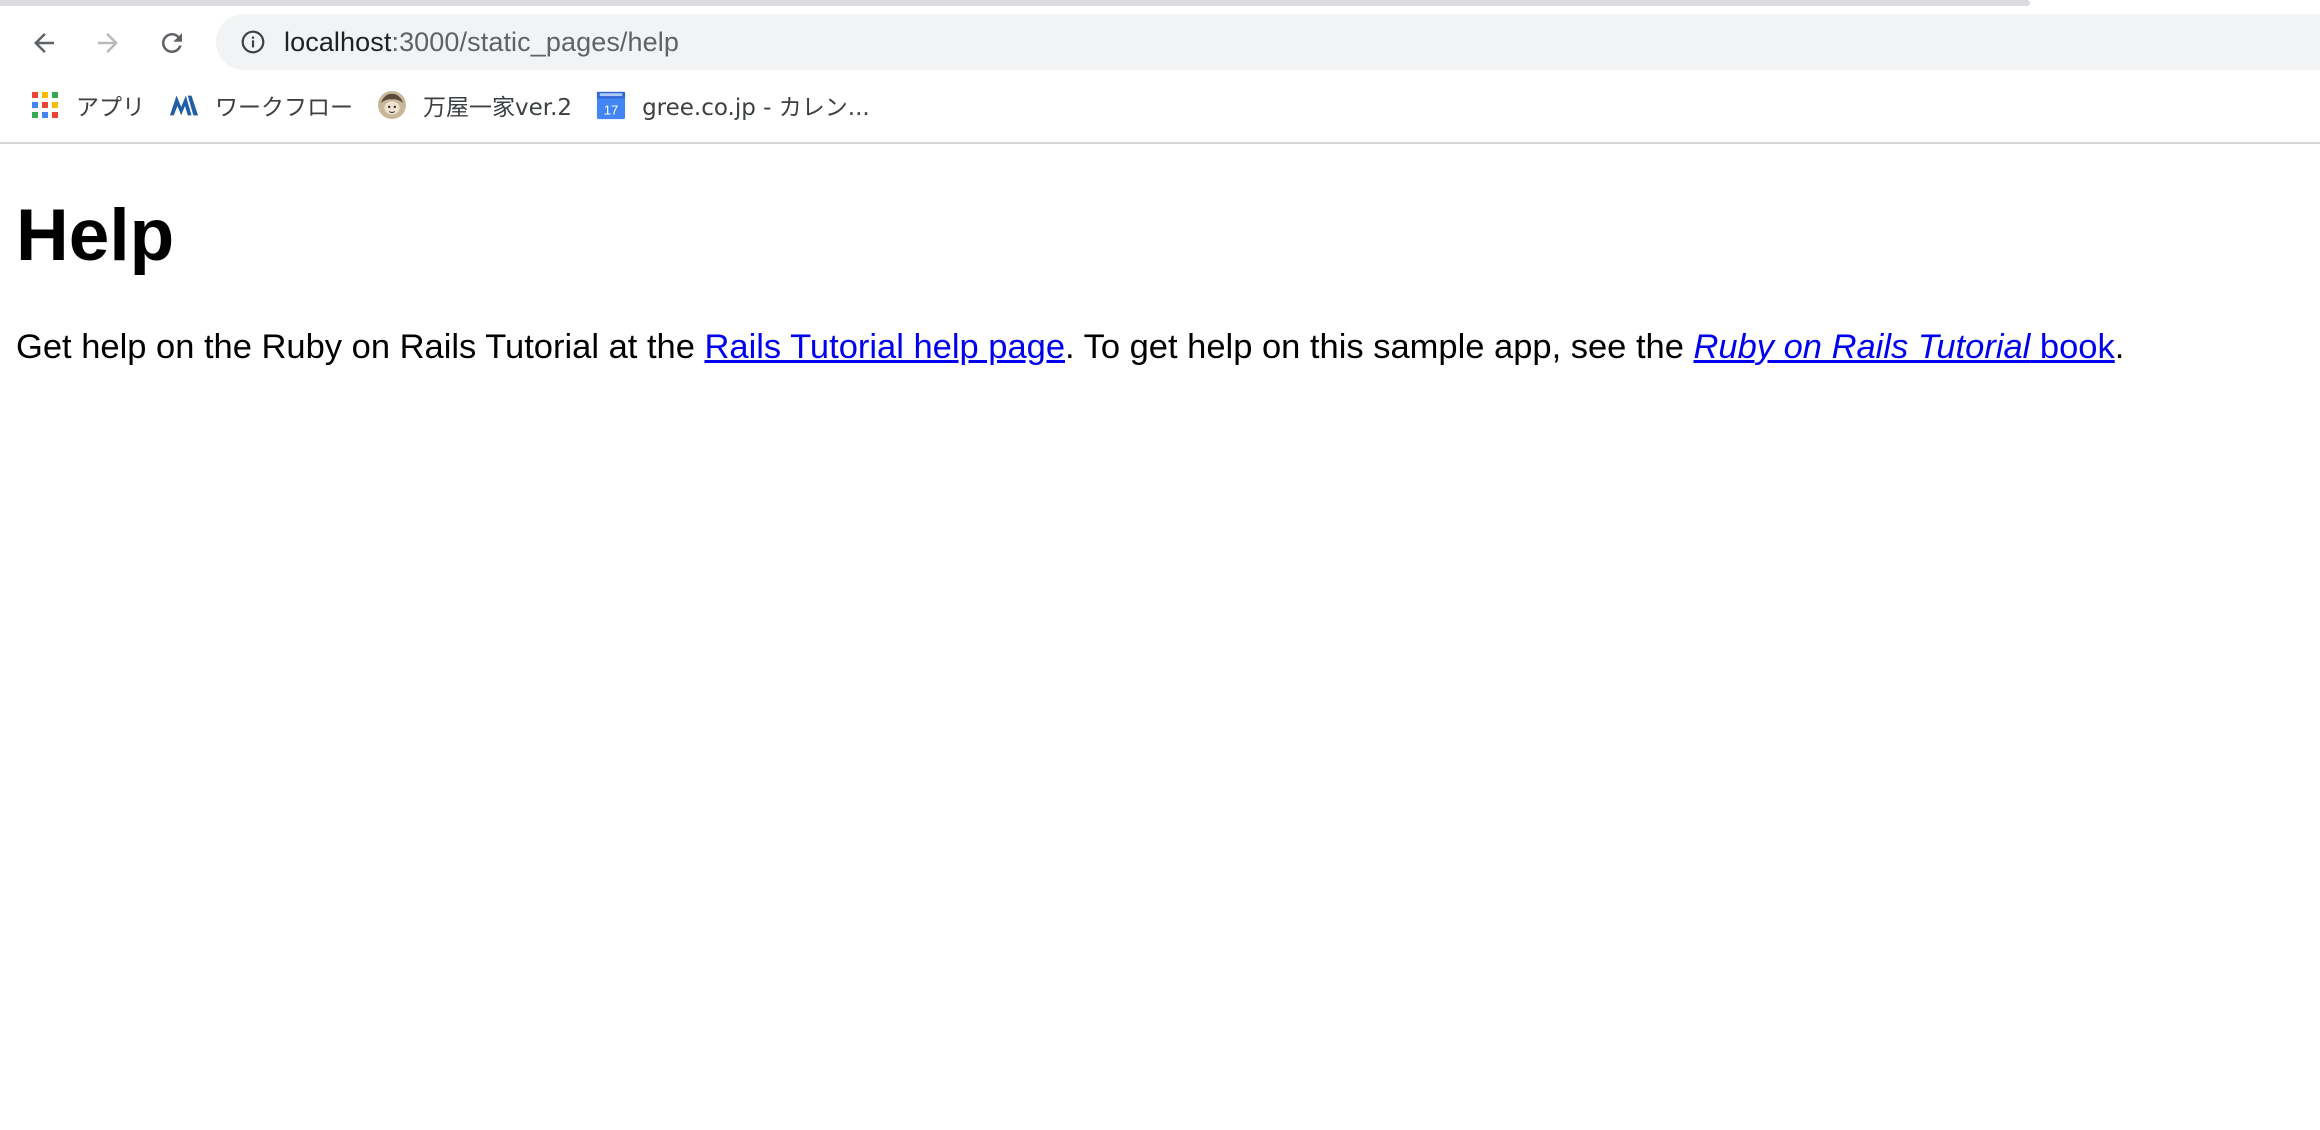 This screenshot has height=1130, width=2320. Describe the element at coordinates (284, 108) in the screenshot. I see `bookmark-label: ワークフロー` at that location.